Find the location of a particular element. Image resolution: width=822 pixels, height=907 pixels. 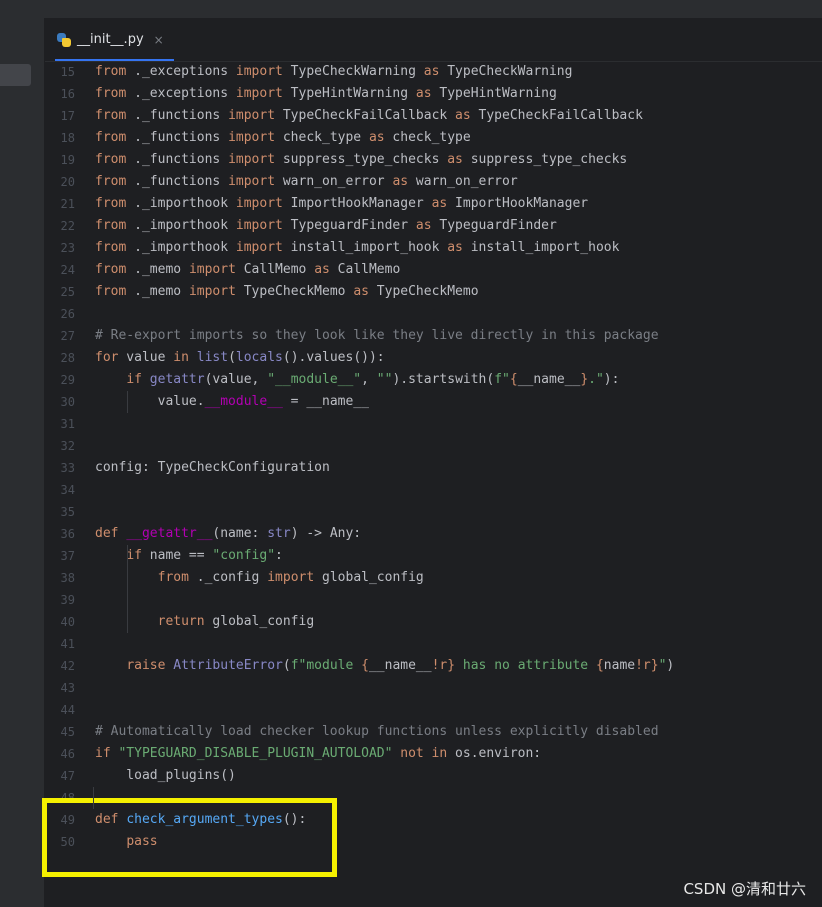

code-token: str is located at coordinates (279, 533).